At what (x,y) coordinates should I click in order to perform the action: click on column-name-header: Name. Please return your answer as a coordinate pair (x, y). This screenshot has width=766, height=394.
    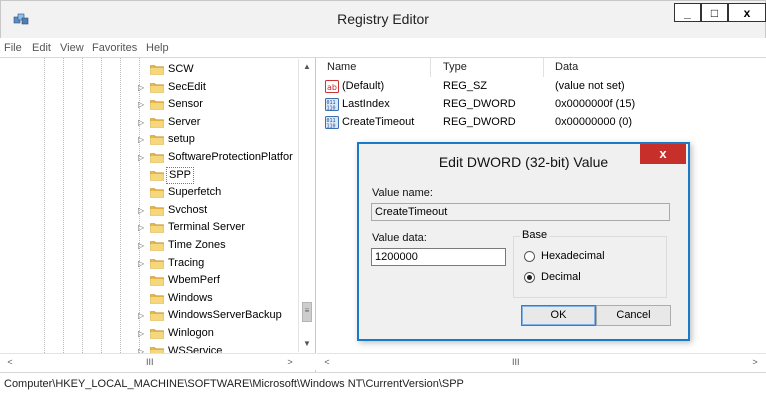
    Looking at the image, I should click on (341, 67).